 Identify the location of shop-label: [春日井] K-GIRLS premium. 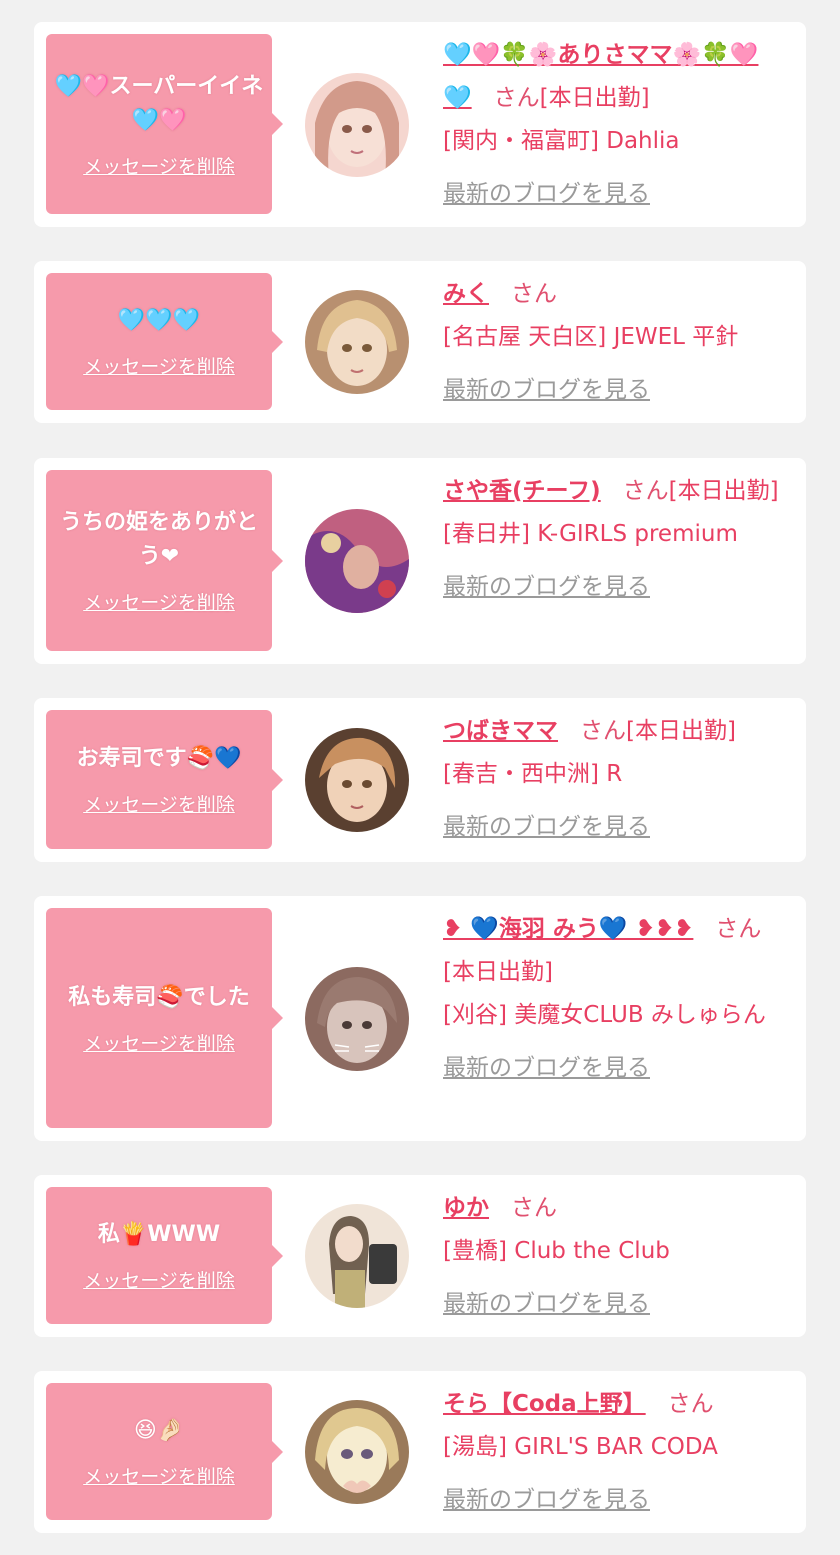
(590, 534).